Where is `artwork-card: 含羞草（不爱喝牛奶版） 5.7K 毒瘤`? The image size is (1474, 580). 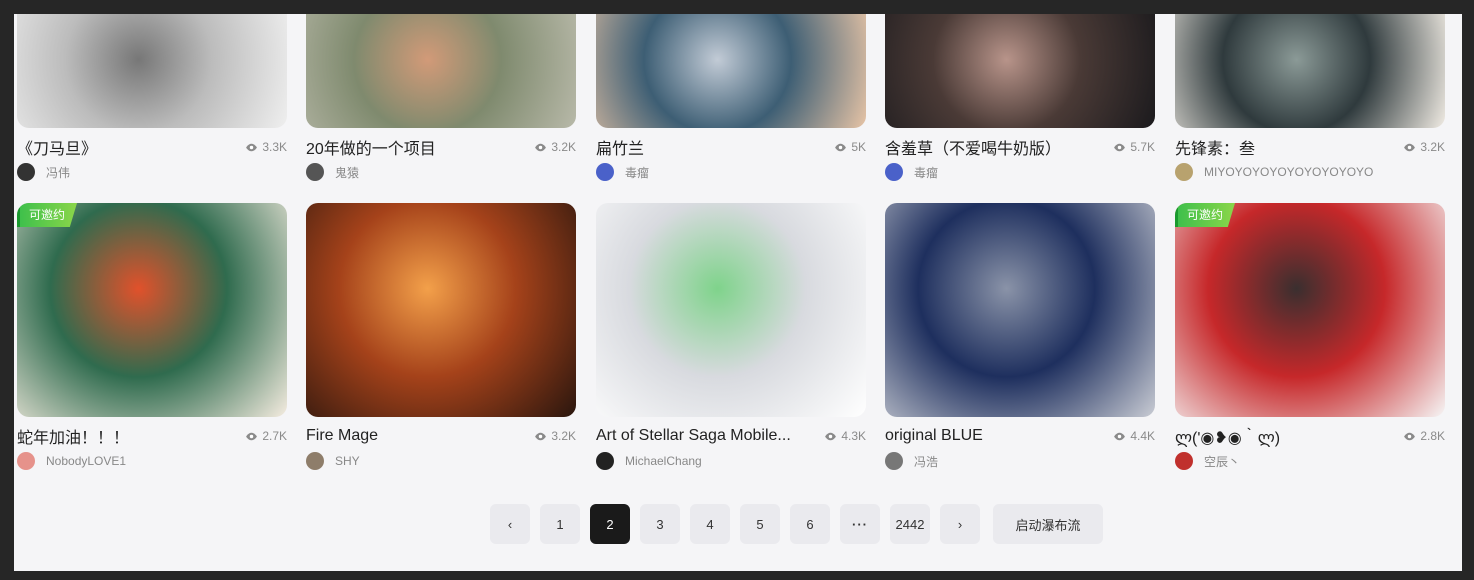 artwork-card: 含羞草（不爱喝牛奶版） 5.7K 毒瘤 is located at coordinates (1020, 98).